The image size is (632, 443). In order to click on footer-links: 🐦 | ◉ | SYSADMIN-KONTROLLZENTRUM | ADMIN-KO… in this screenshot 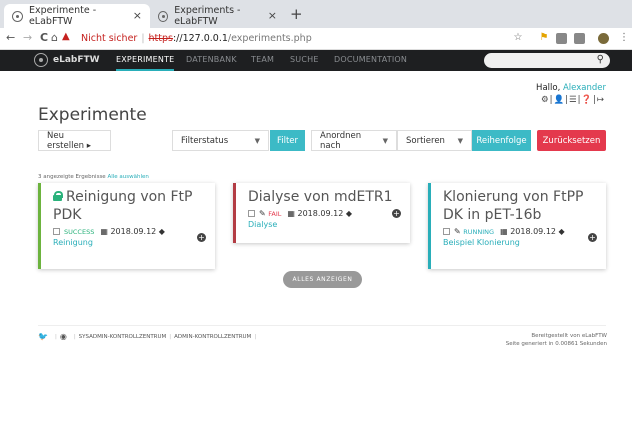, I will do `click(147, 336)`.